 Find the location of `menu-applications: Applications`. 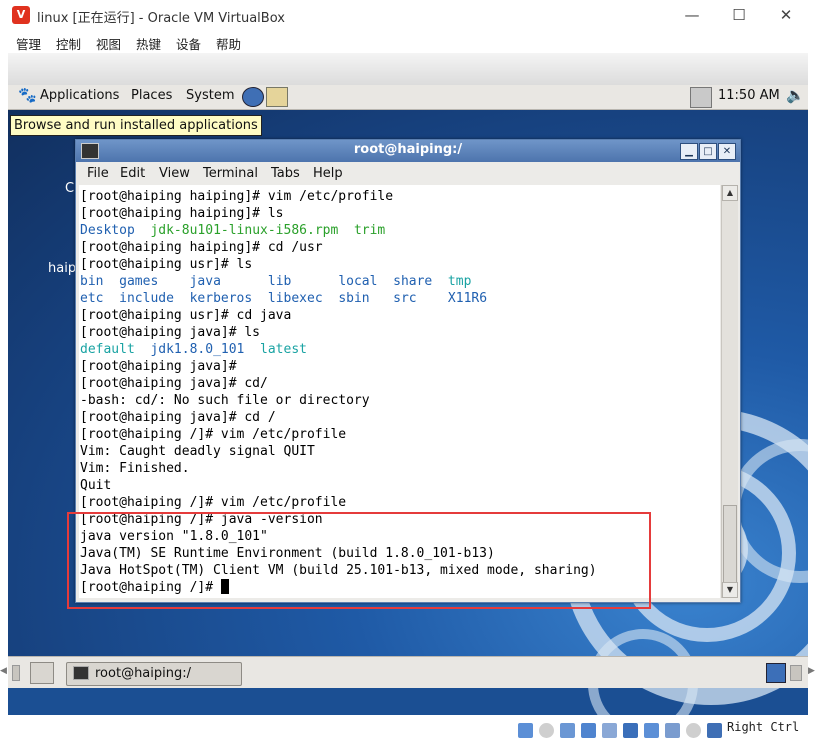

menu-applications: Applications is located at coordinates (79, 95).